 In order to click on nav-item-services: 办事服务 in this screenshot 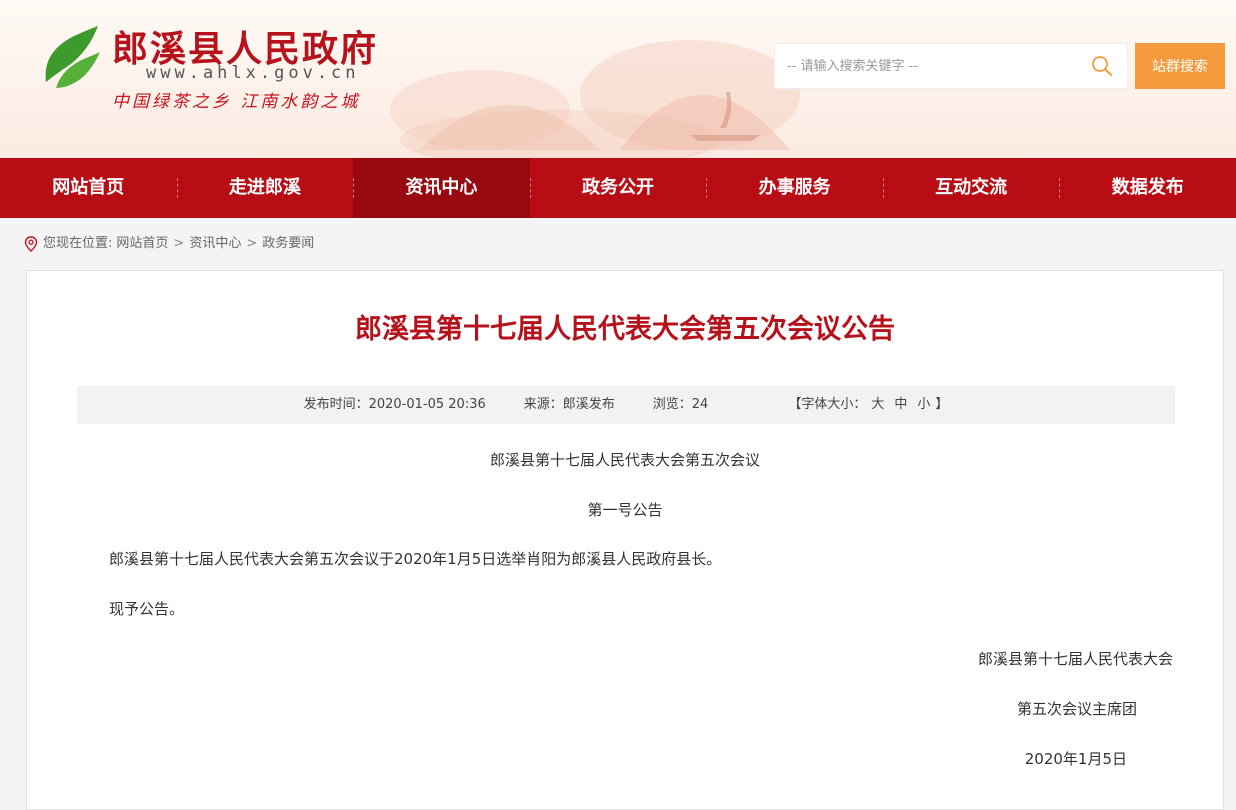, I will do `click(794, 188)`.